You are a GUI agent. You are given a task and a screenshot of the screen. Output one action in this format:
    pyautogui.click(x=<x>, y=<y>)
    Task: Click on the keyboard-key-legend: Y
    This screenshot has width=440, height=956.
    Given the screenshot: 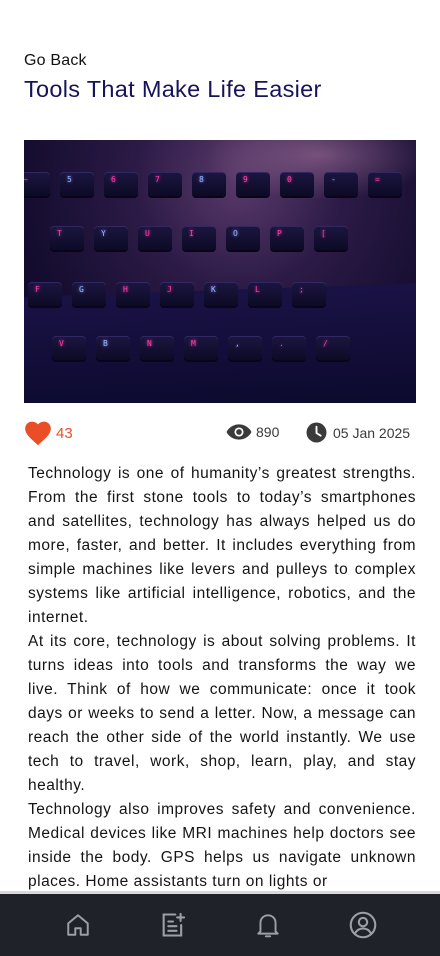 What is the action you would take?
    pyautogui.click(x=103, y=233)
    